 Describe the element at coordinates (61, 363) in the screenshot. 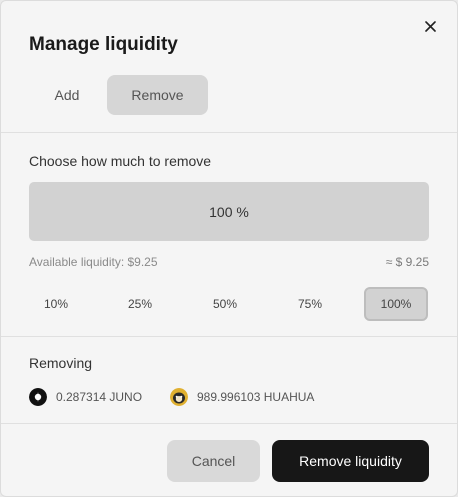

I see `removing-label: Removing` at that location.